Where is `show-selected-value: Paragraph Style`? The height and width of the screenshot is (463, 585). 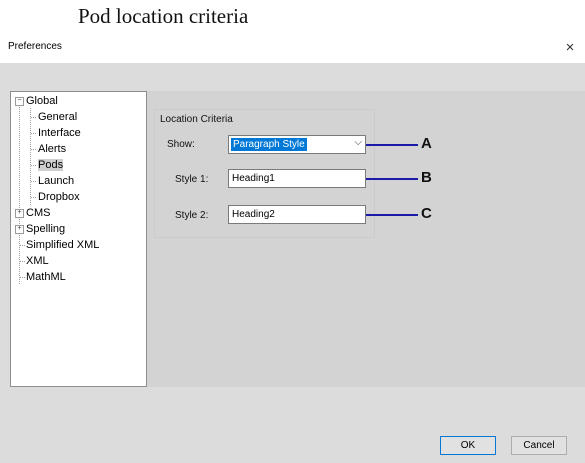 show-selected-value: Paragraph Style is located at coordinates (269, 144).